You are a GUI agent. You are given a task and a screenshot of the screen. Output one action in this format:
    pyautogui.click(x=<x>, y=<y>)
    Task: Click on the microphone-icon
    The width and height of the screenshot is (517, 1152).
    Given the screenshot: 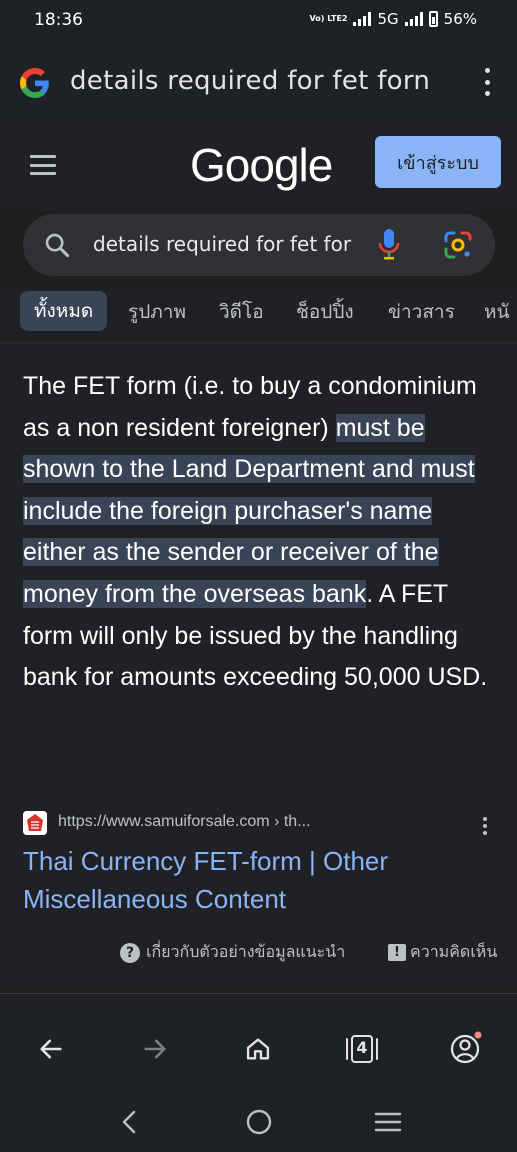 What is the action you would take?
    pyautogui.click(x=389, y=245)
    